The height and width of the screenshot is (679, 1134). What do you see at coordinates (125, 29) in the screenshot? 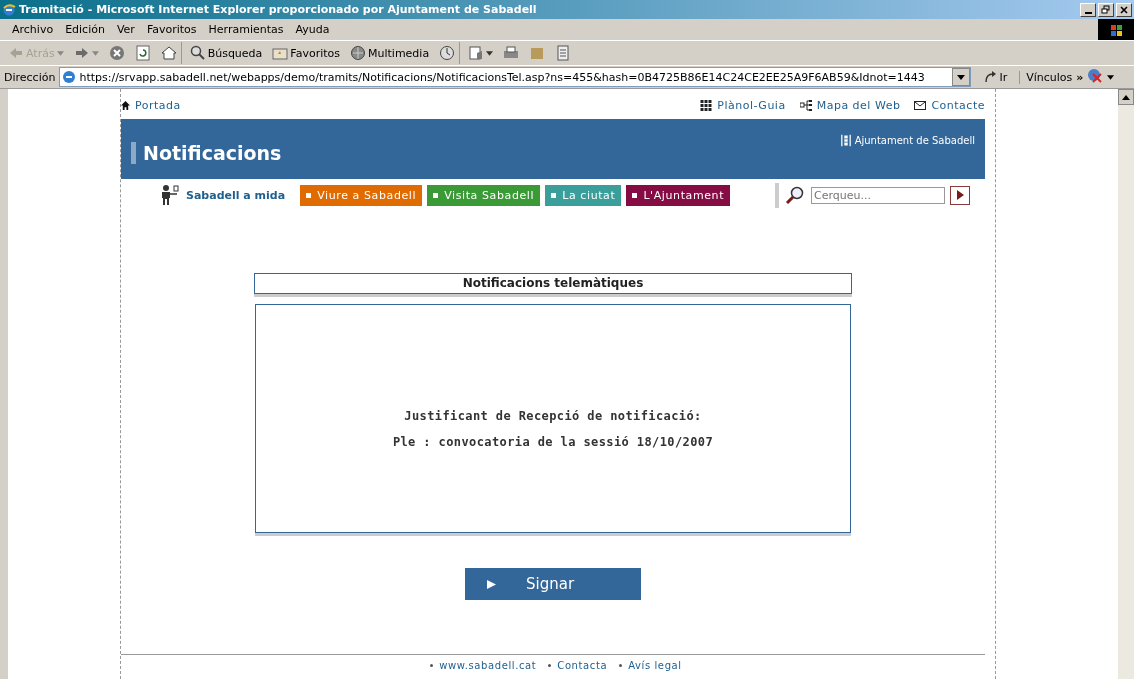
I see `menu-item: Ver` at bounding box center [125, 29].